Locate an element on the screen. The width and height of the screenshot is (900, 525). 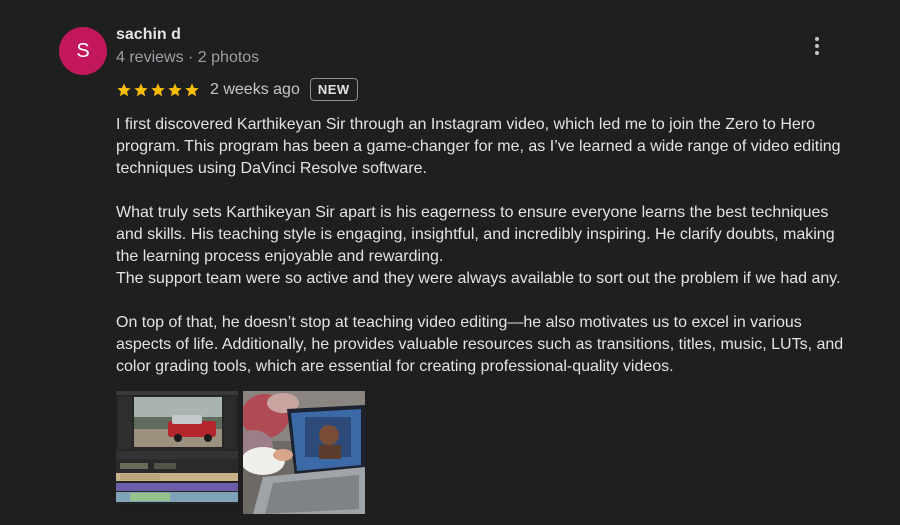
new-badge: NEW is located at coordinates (333, 89).